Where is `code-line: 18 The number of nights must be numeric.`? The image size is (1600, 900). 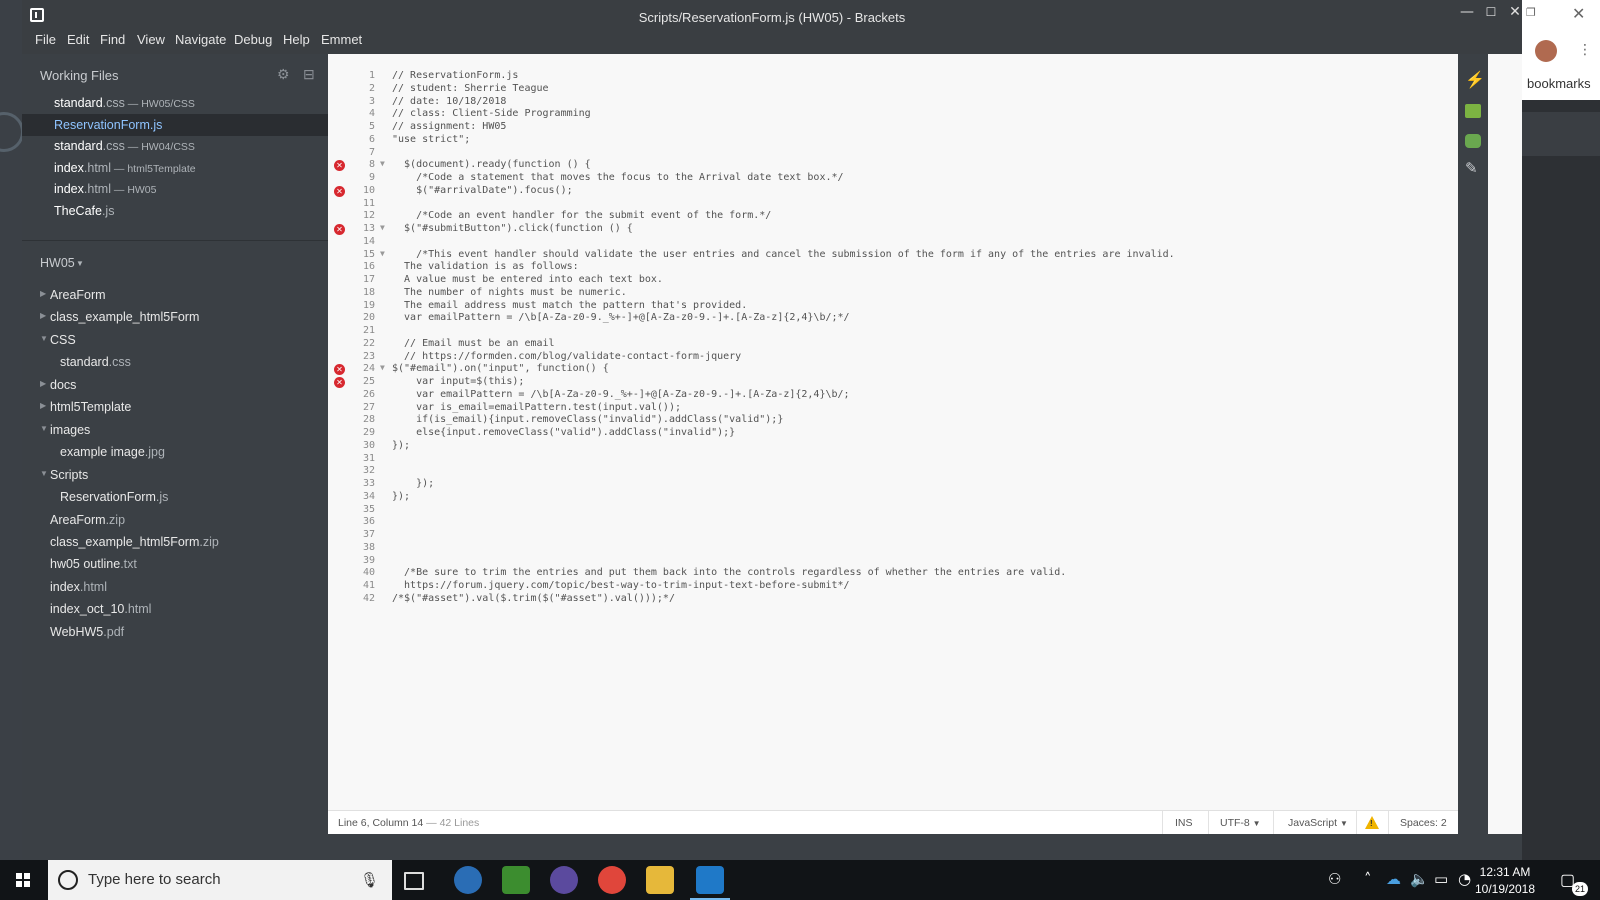
code-line: 18 The number of nights must be numeric. is located at coordinates (888, 293).